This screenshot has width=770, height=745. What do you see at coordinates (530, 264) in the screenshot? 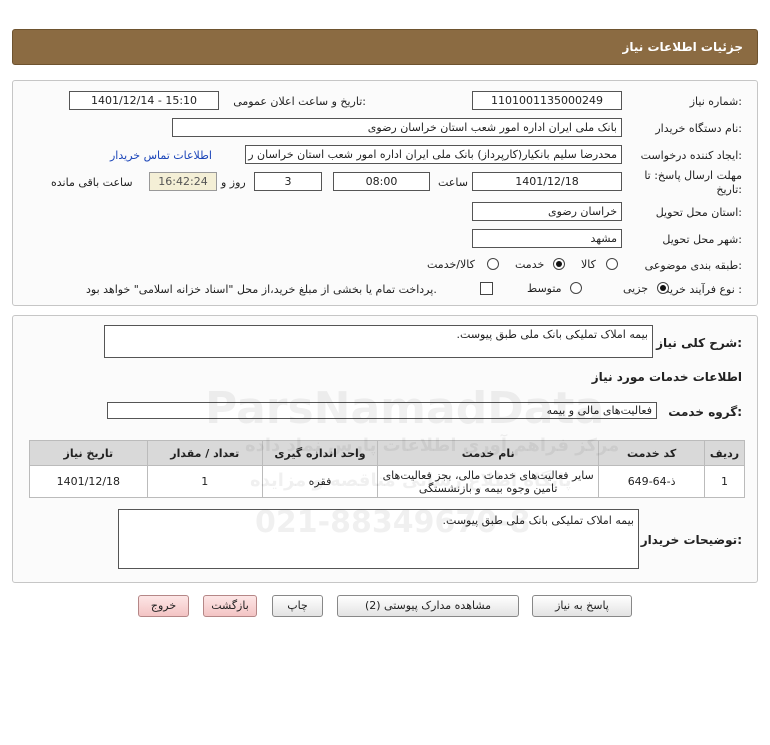
I see `category-service-label: خدمت` at bounding box center [530, 264].